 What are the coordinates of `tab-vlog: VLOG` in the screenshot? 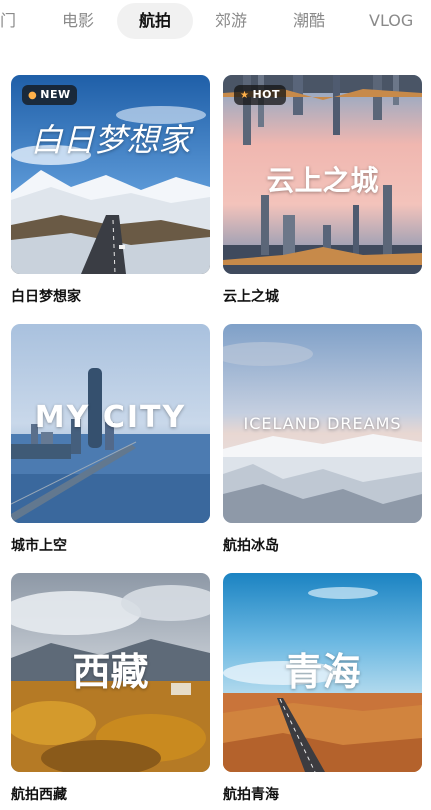 It's located at (391, 21).